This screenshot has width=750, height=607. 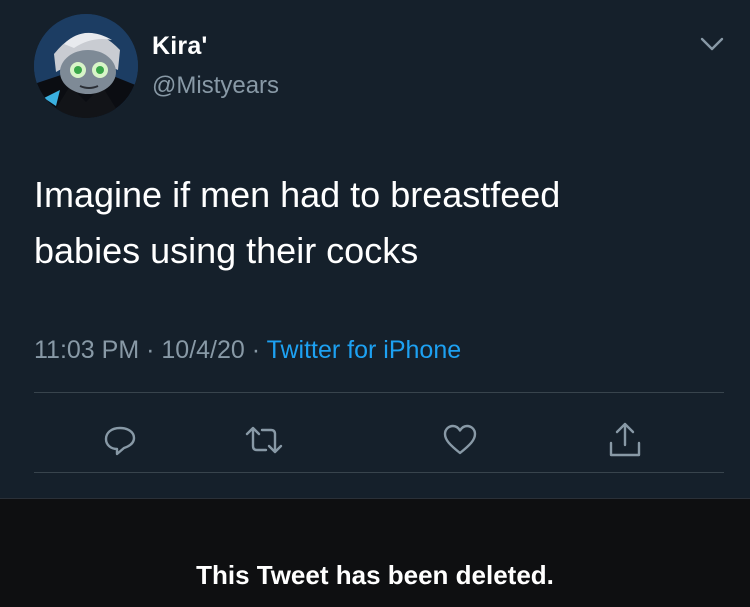 I want to click on deleted-notice-text: This Tweet has been deleted., so click(x=375, y=575).